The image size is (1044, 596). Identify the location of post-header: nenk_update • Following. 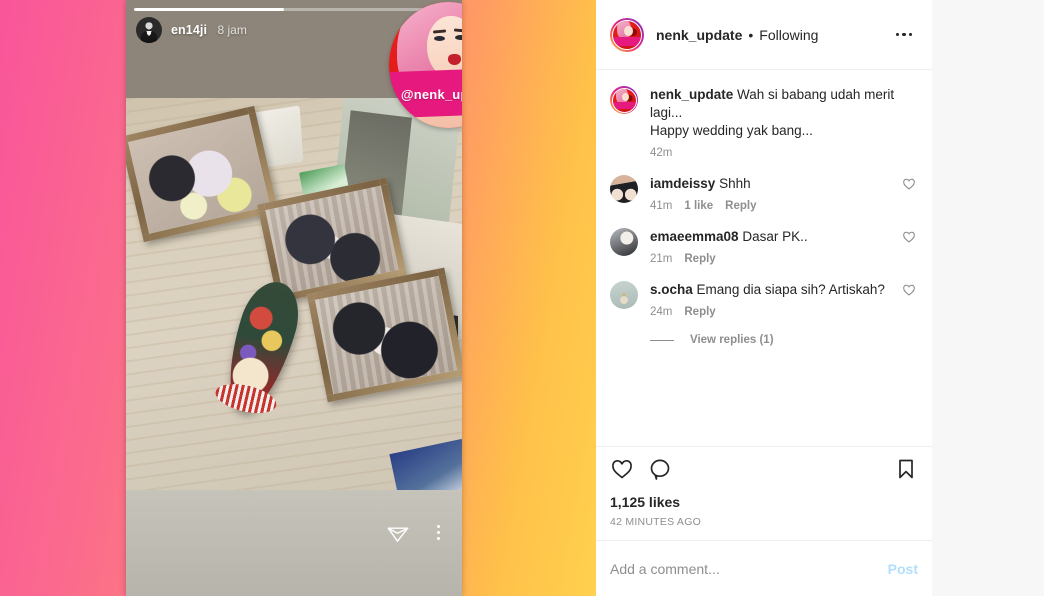
(764, 35).